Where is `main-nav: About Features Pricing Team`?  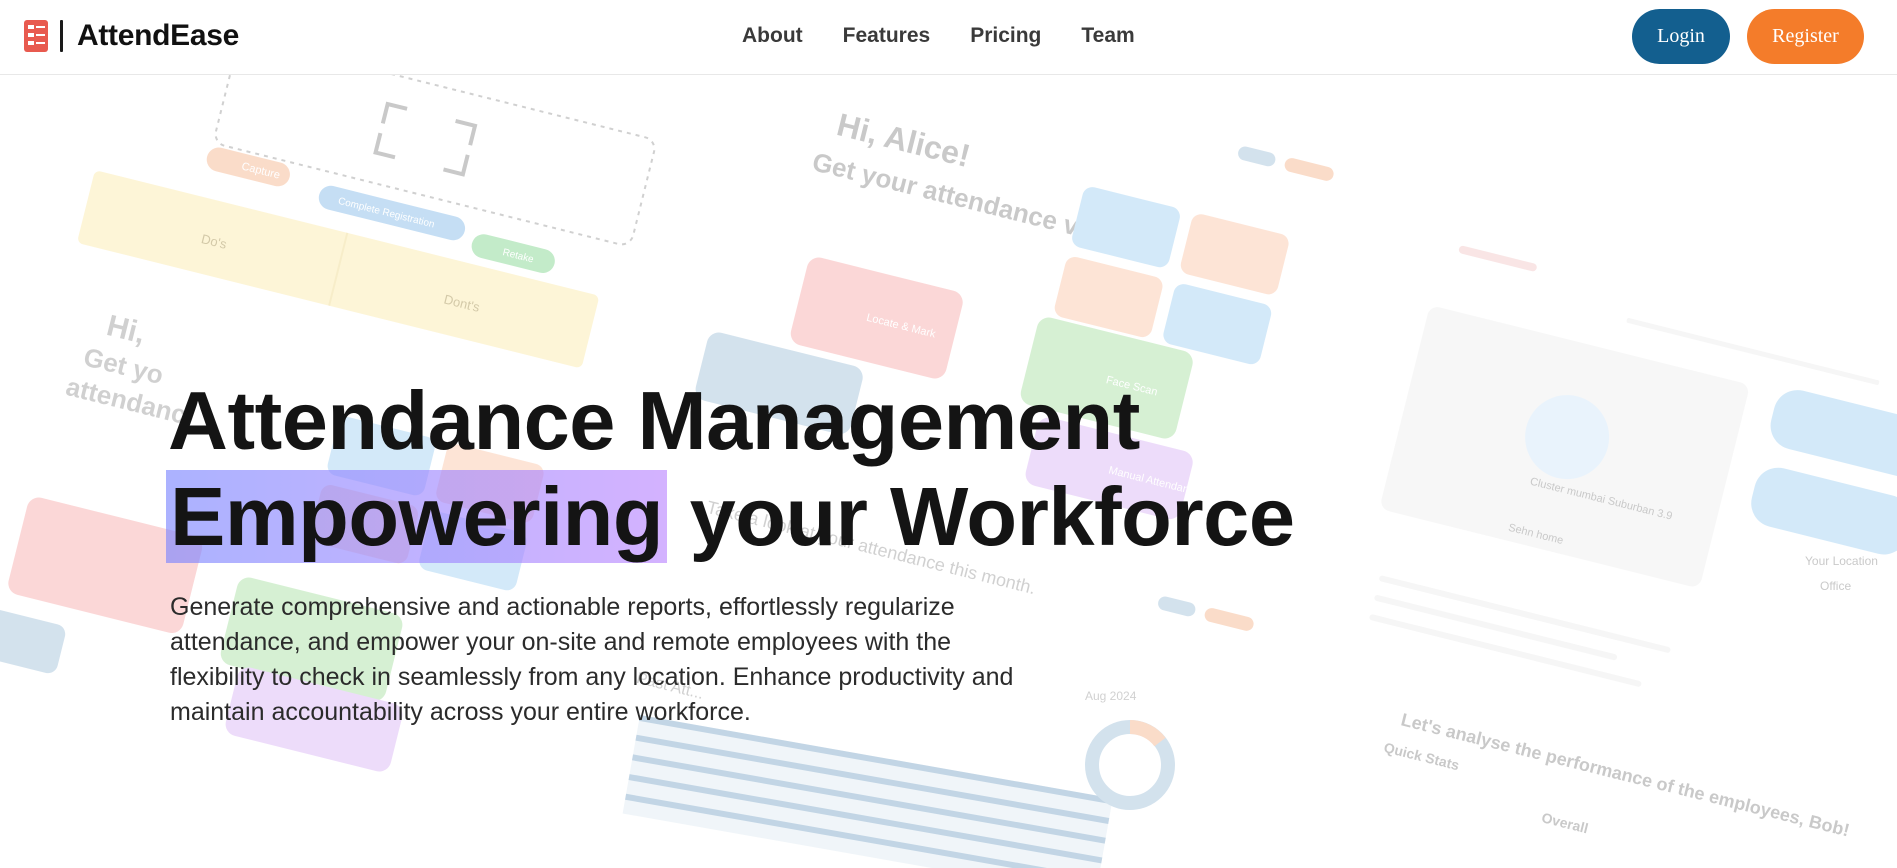 main-nav: About Features Pricing Team is located at coordinates (938, 36).